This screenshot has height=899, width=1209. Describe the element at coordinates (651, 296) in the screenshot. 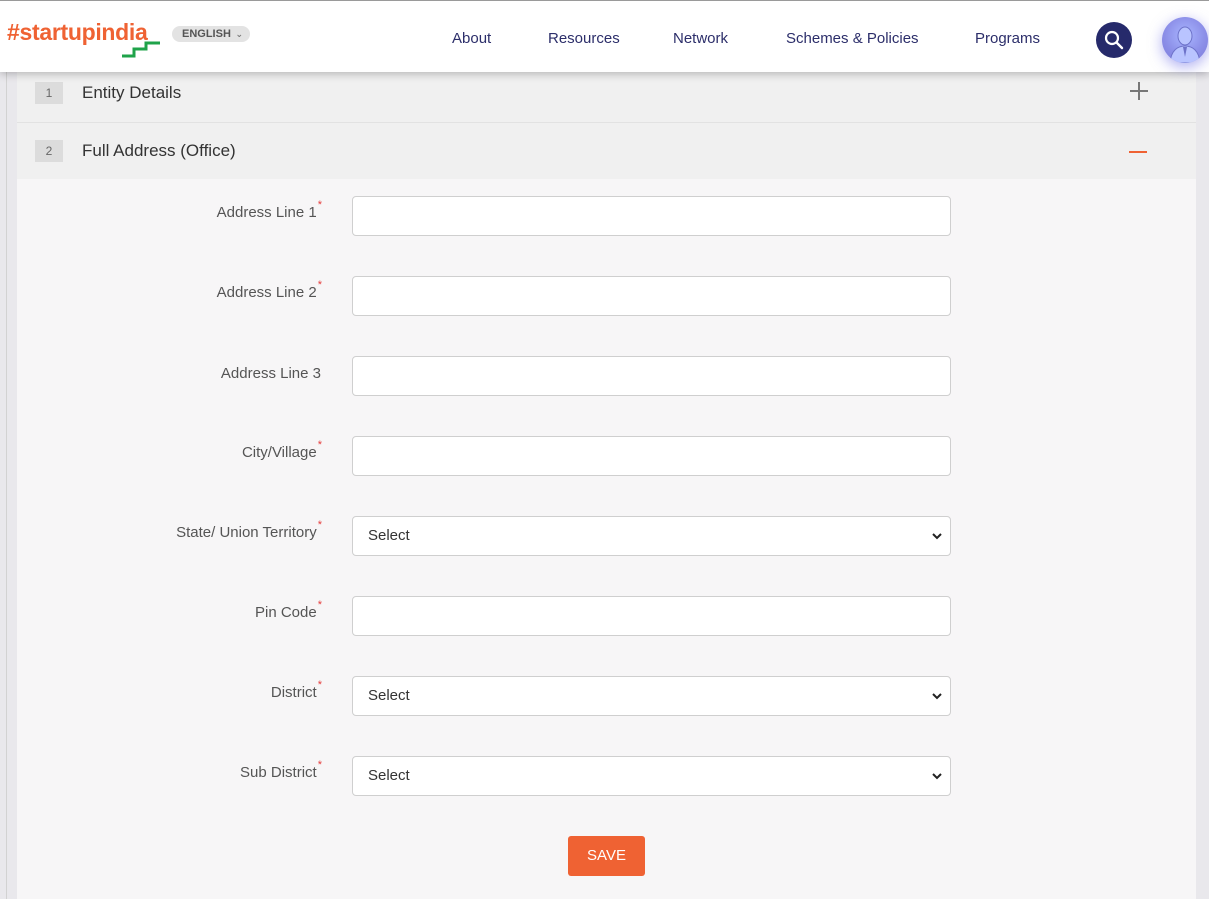

I see `address-line-2-input` at that location.